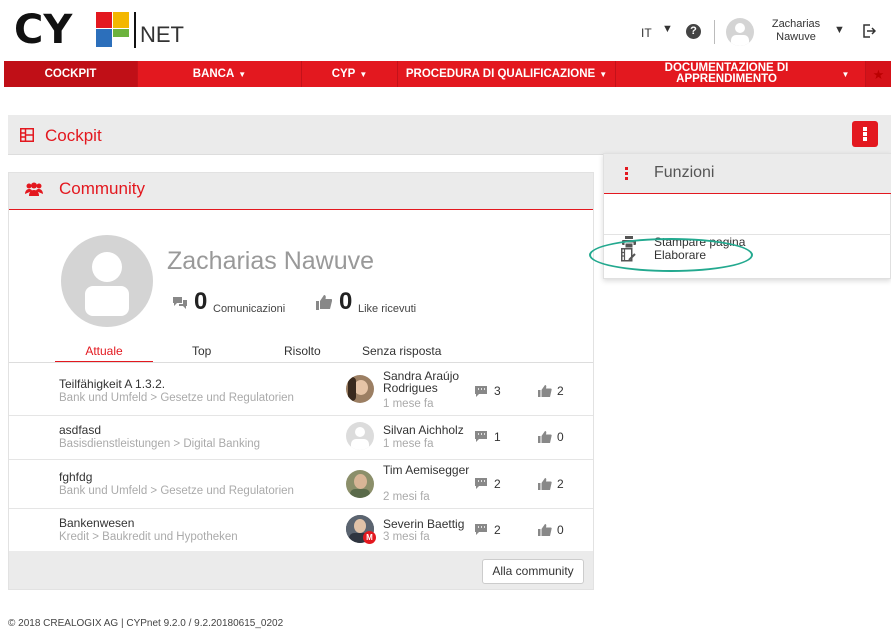 The image size is (891, 639). What do you see at coordinates (160, 444) in the screenshot?
I see `post-path: Basisdienstleistungen > Digital Banking` at bounding box center [160, 444].